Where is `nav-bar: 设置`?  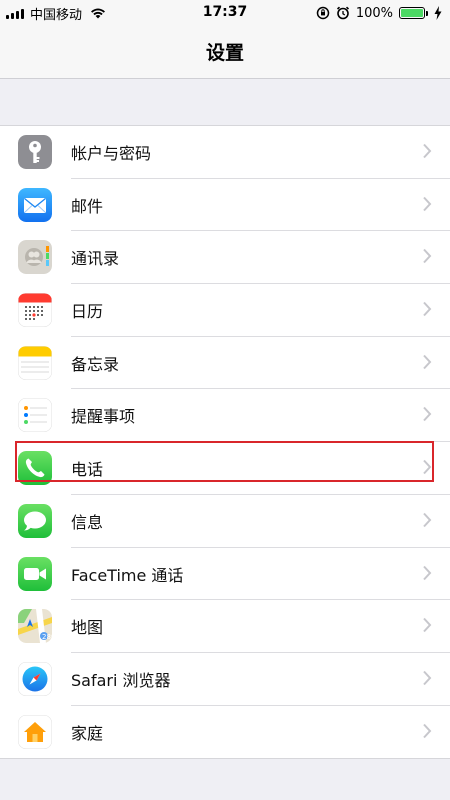 nav-bar: 设置 is located at coordinates (225, 52).